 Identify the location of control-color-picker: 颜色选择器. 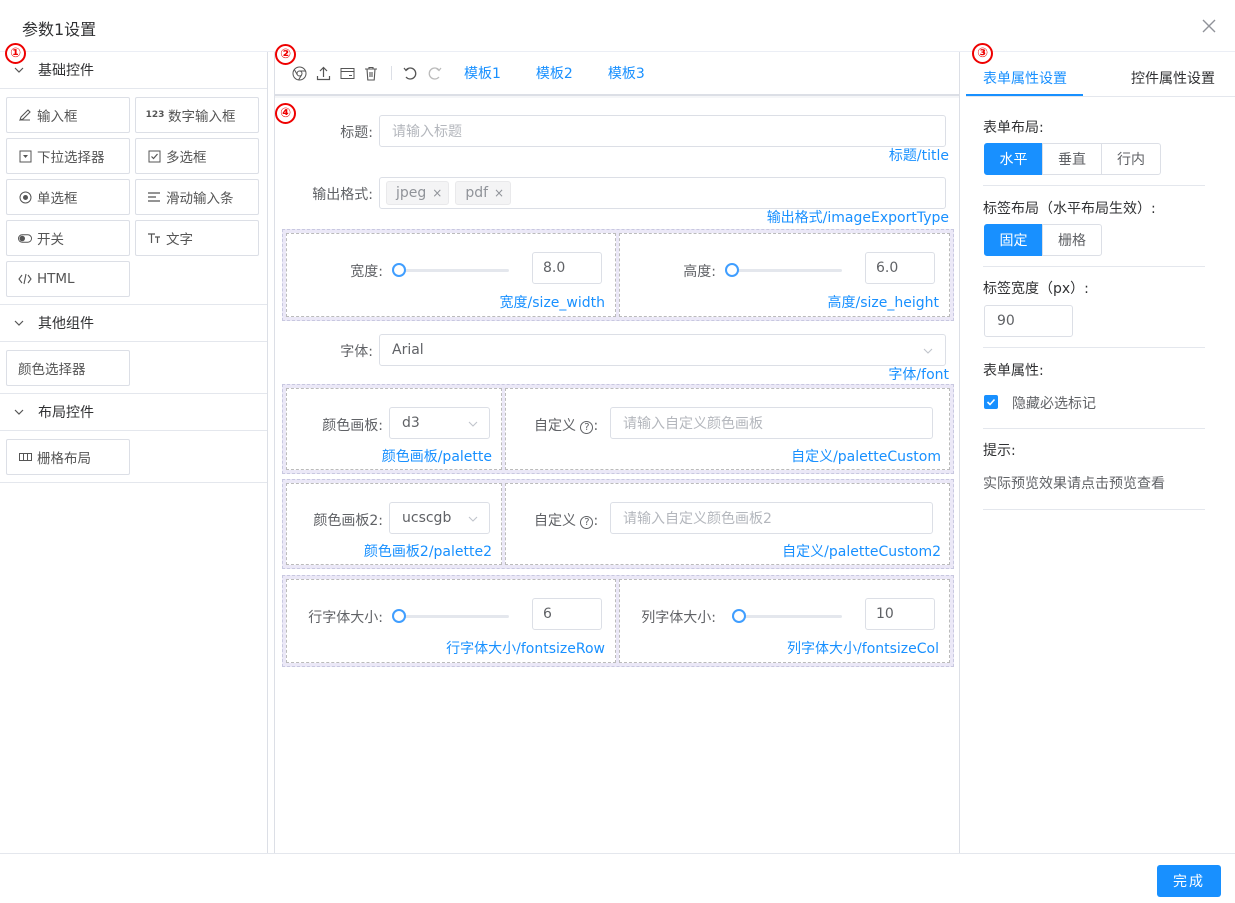
(68, 368).